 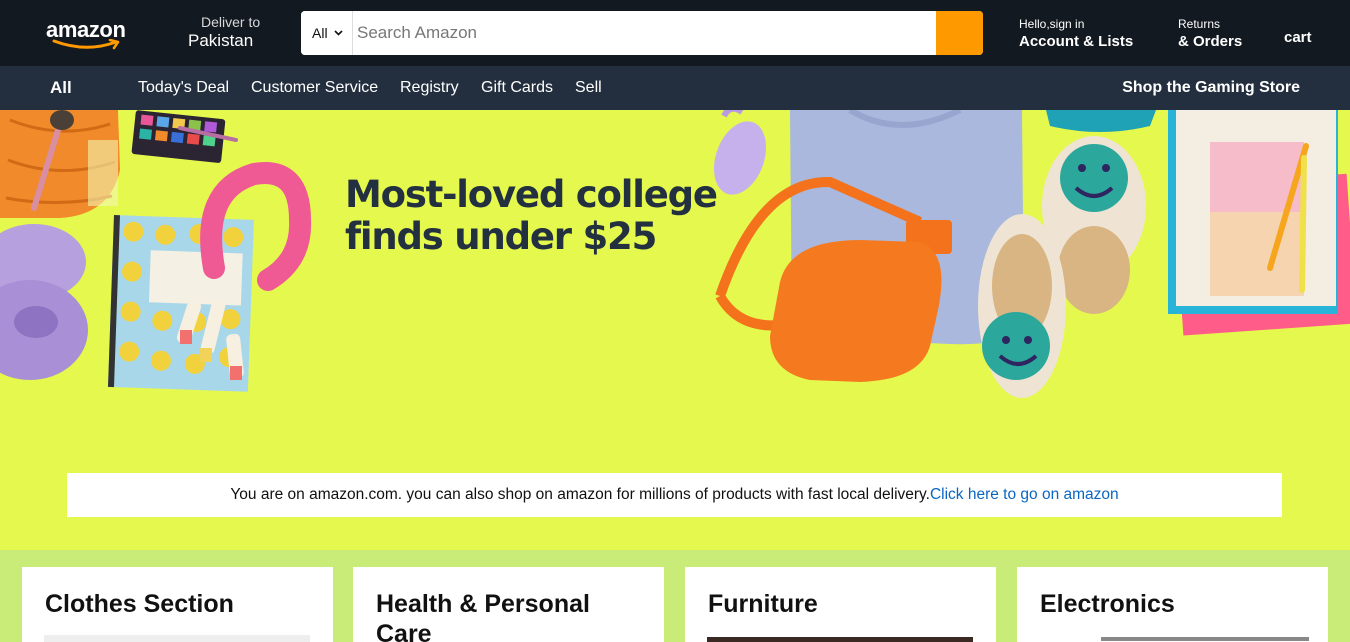 I want to click on card-title: Clothes Section, so click(x=139, y=604).